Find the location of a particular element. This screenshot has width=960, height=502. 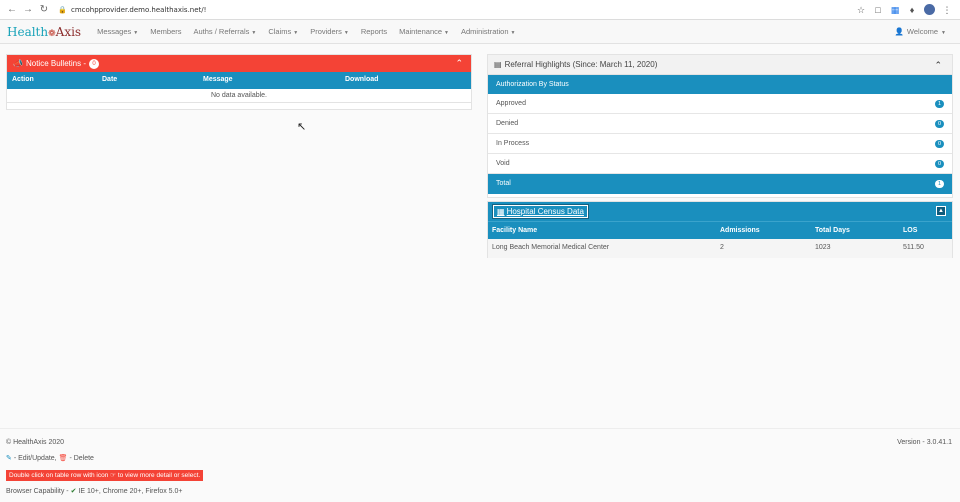

status-label: Void is located at coordinates (503, 163).